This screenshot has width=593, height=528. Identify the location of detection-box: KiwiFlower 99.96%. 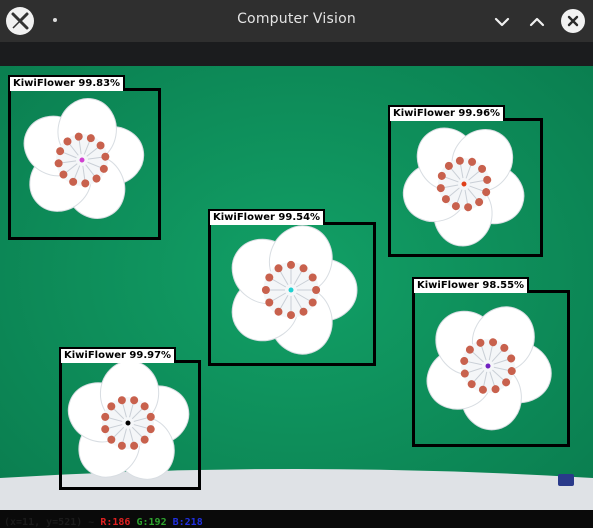
(465, 181).